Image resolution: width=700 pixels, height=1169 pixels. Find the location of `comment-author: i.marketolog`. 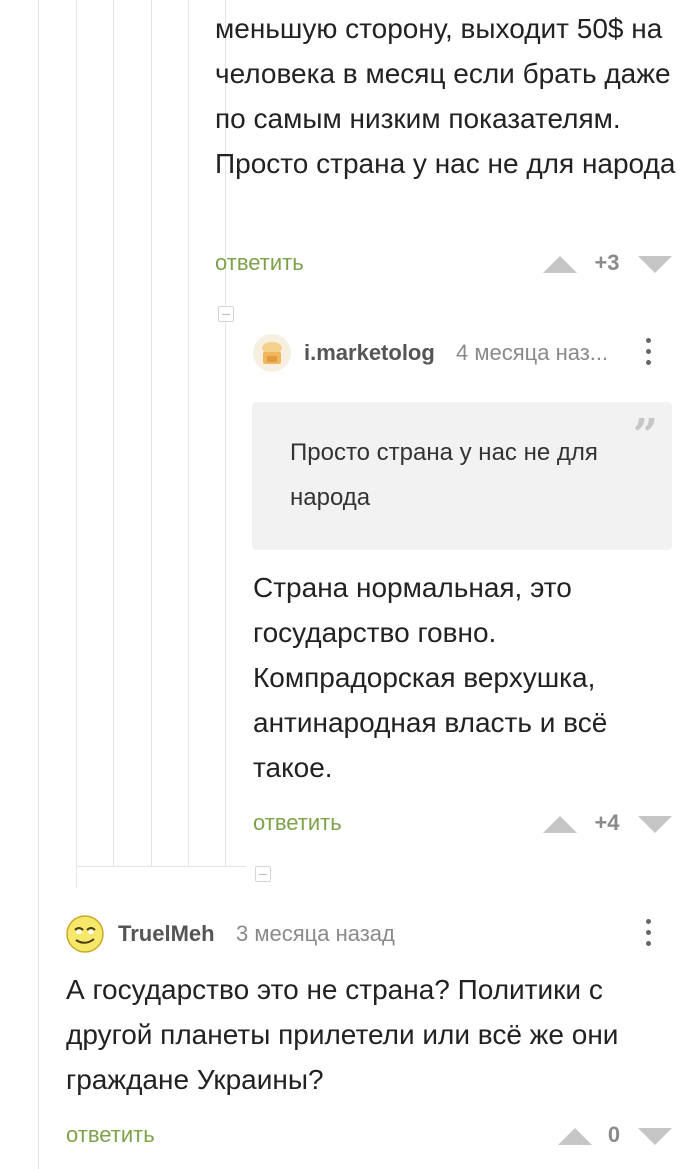

comment-author: i.marketolog is located at coordinates (369, 353).